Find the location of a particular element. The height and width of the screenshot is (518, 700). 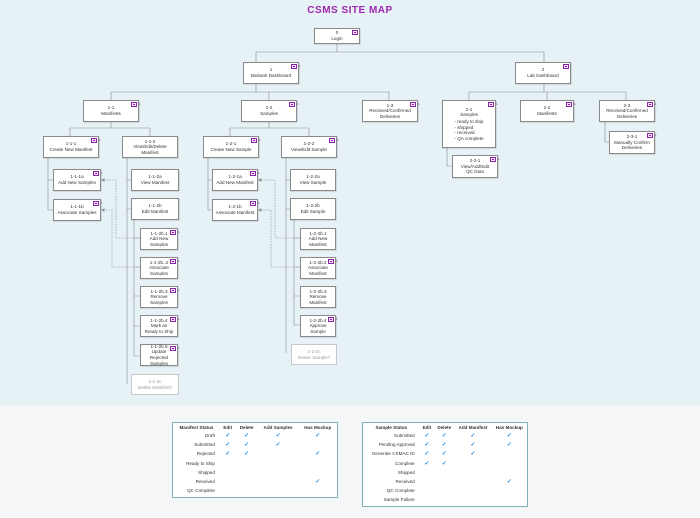

status-cell: Draft is located at coordinates (209, 436).